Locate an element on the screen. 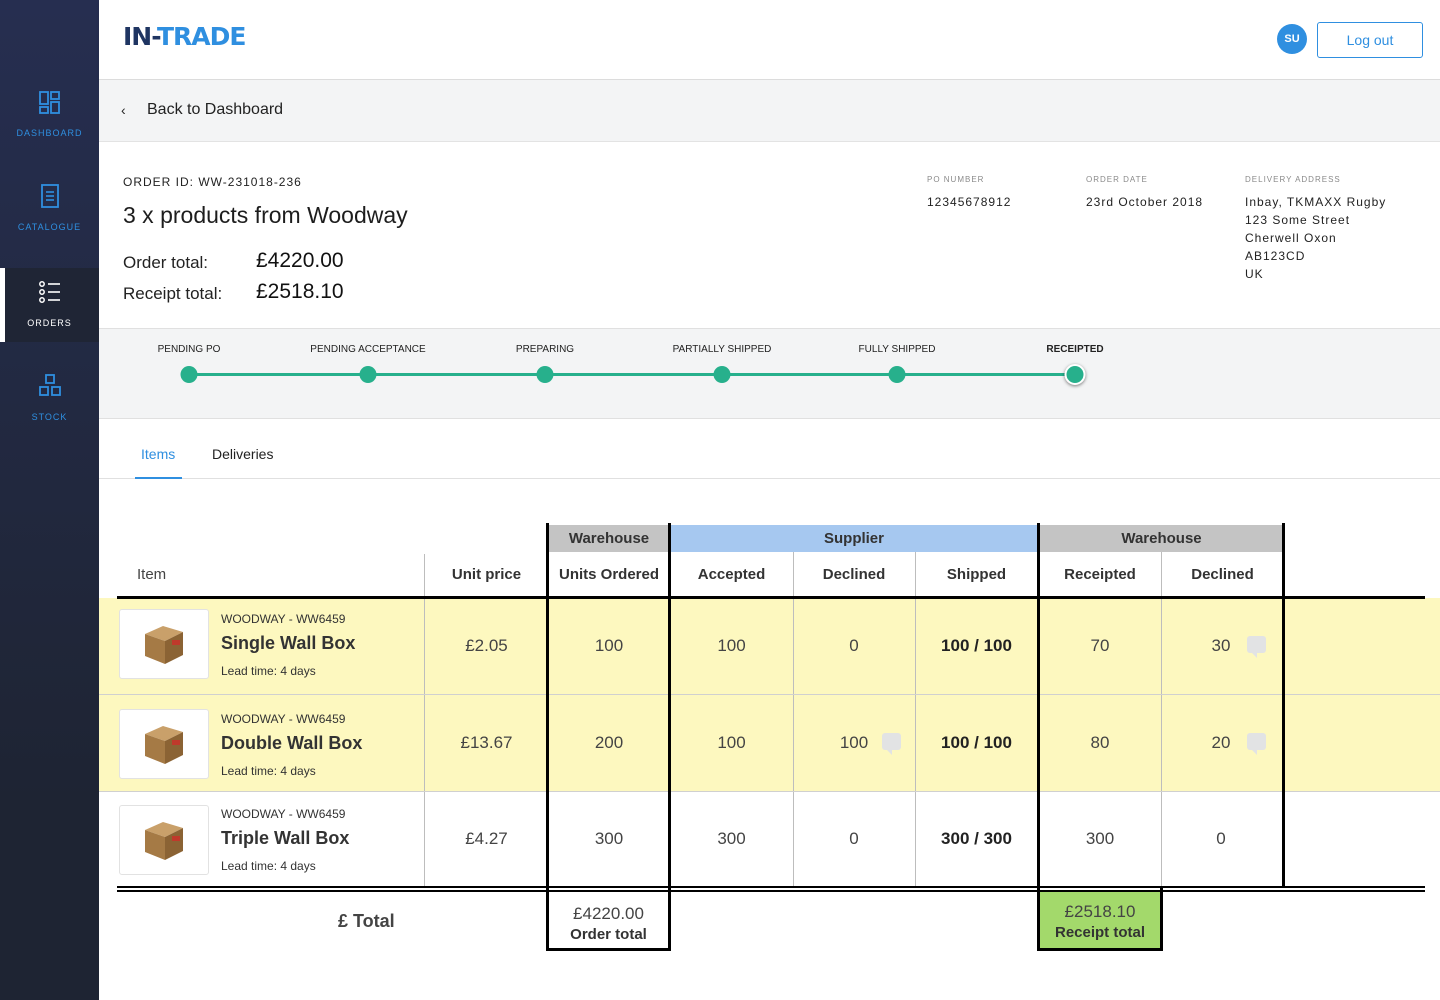  top-header: IN-TRADE SU Log out is located at coordinates (769, 40).